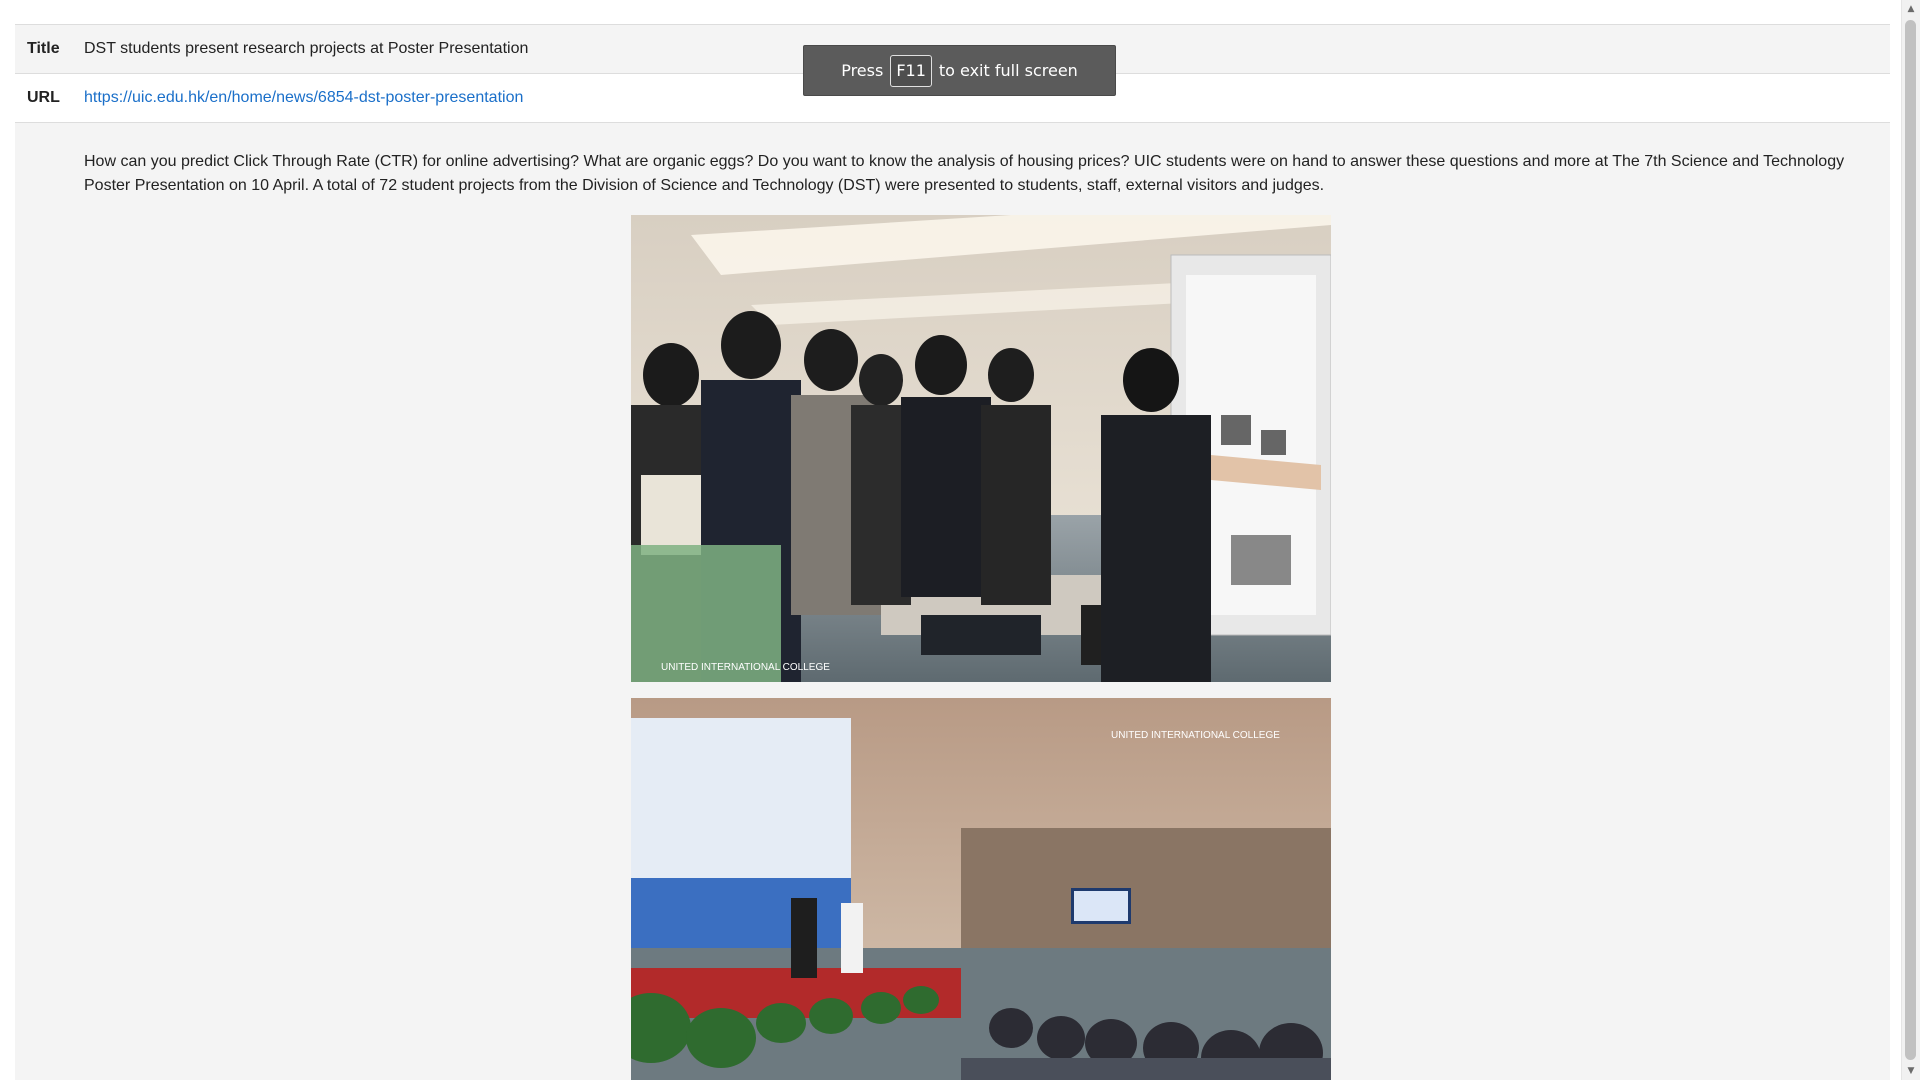  What do you see at coordinates (1911, 1071) in the screenshot?
I see `triangle-down-icon: ▼` at bounding box center [1911, 1071].